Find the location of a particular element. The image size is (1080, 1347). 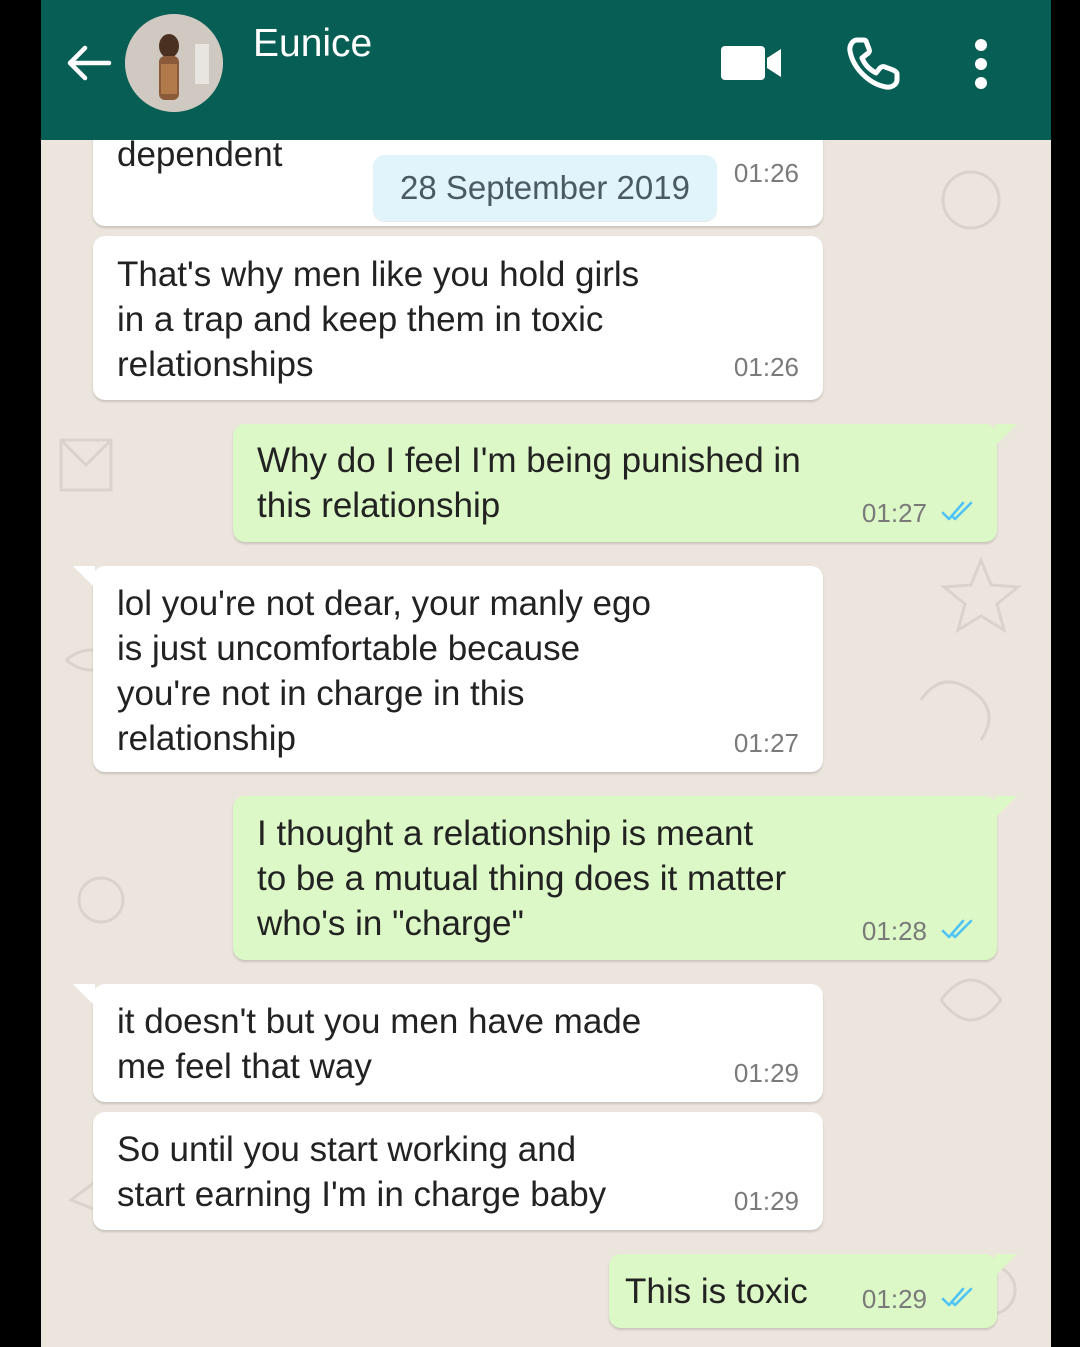

message-timestamp: 01:28 is located at coordinates (894, 931).